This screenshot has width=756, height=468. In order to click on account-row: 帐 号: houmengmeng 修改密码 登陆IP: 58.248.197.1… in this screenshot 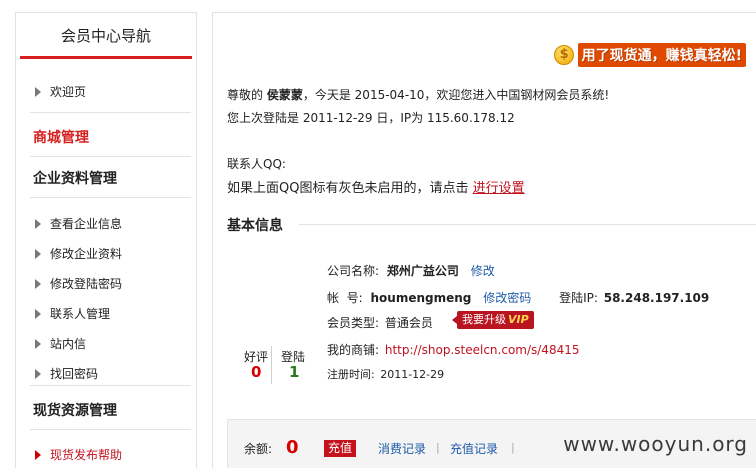, I will do `click(518, 297)`.